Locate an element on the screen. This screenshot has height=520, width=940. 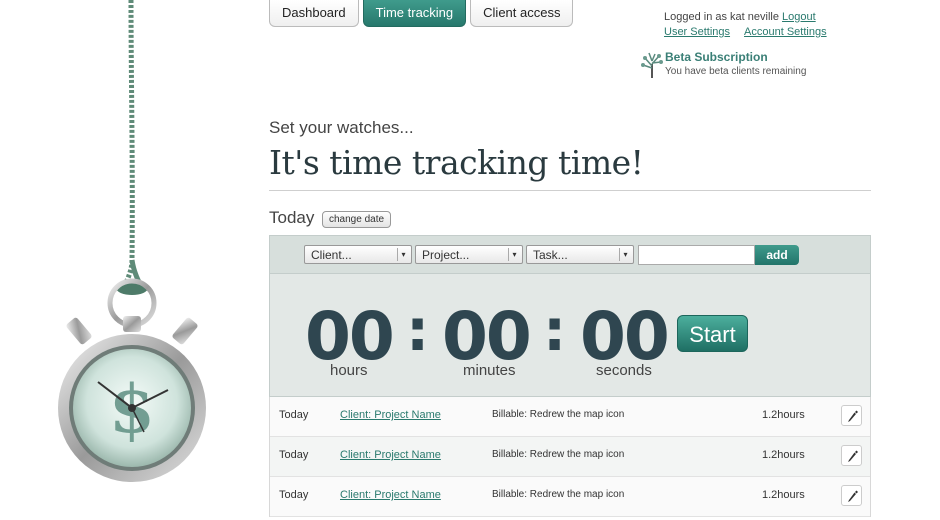
note-input is located at coordinates (696, 255).